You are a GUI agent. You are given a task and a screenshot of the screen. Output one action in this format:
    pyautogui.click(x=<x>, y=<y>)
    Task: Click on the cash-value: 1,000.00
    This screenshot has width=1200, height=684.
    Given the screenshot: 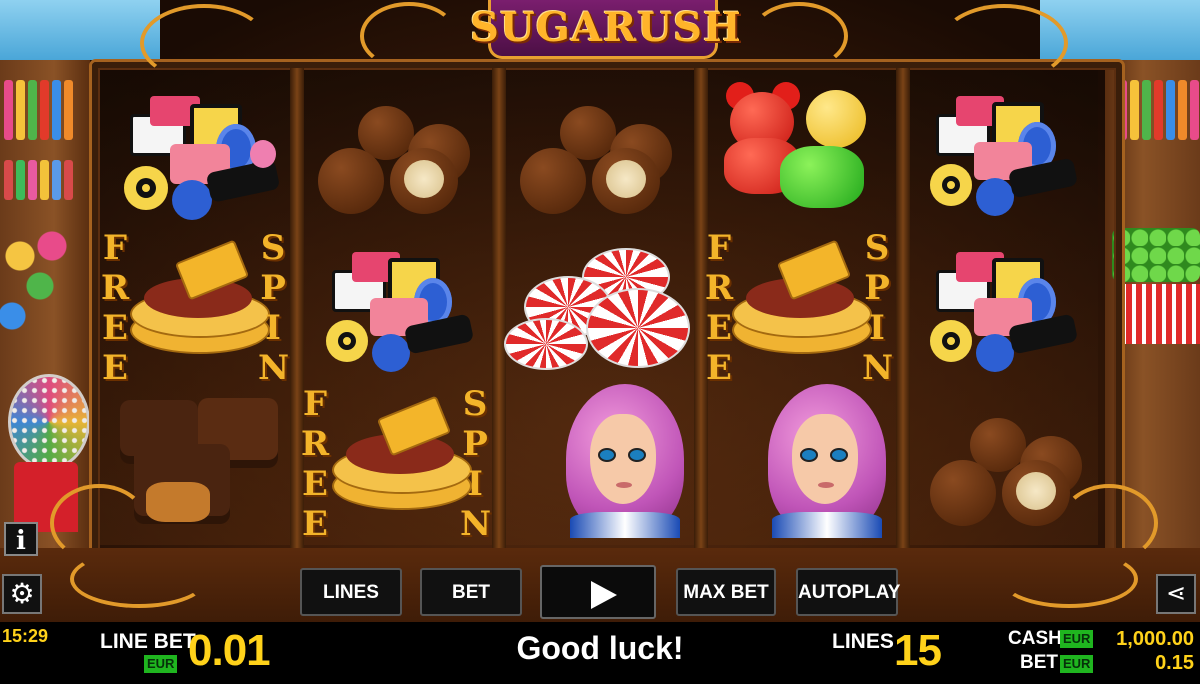 What is the action you would take?
    pyautogui.click(x=1155, y=639)
    